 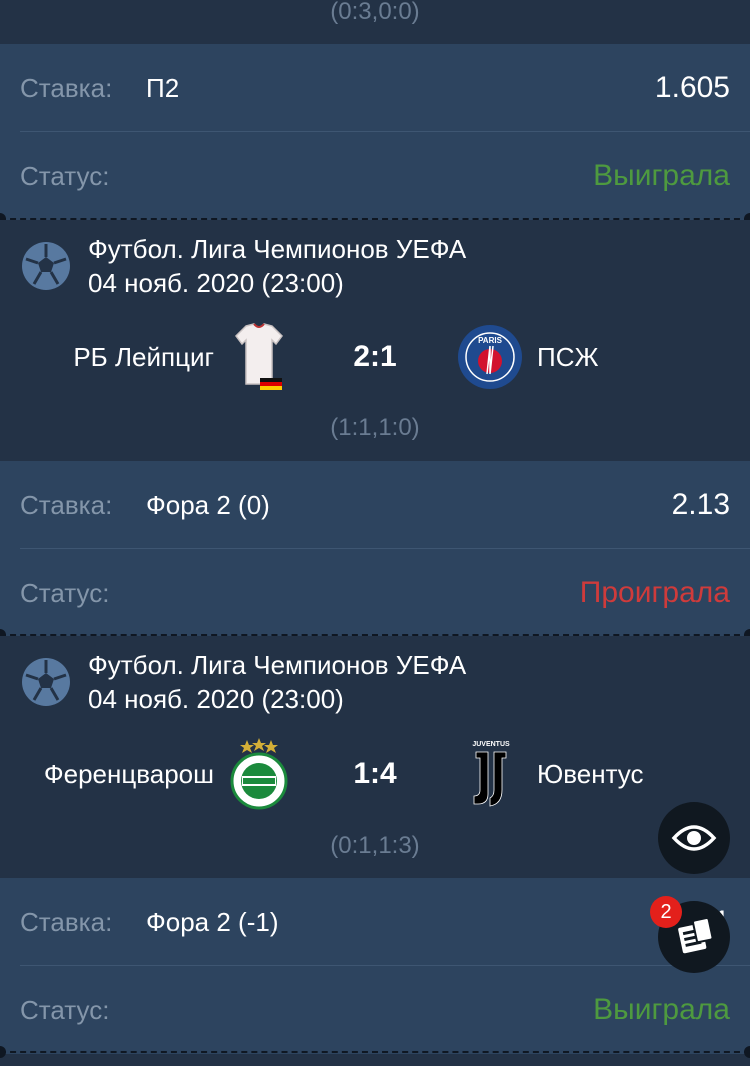 I want to click on eye-icon, so click(x=694, y=838).